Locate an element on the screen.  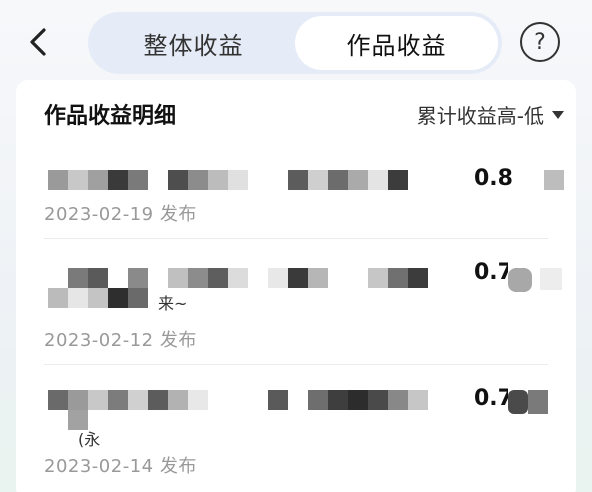
caret-down-icon is located at coordinates (558, 114).